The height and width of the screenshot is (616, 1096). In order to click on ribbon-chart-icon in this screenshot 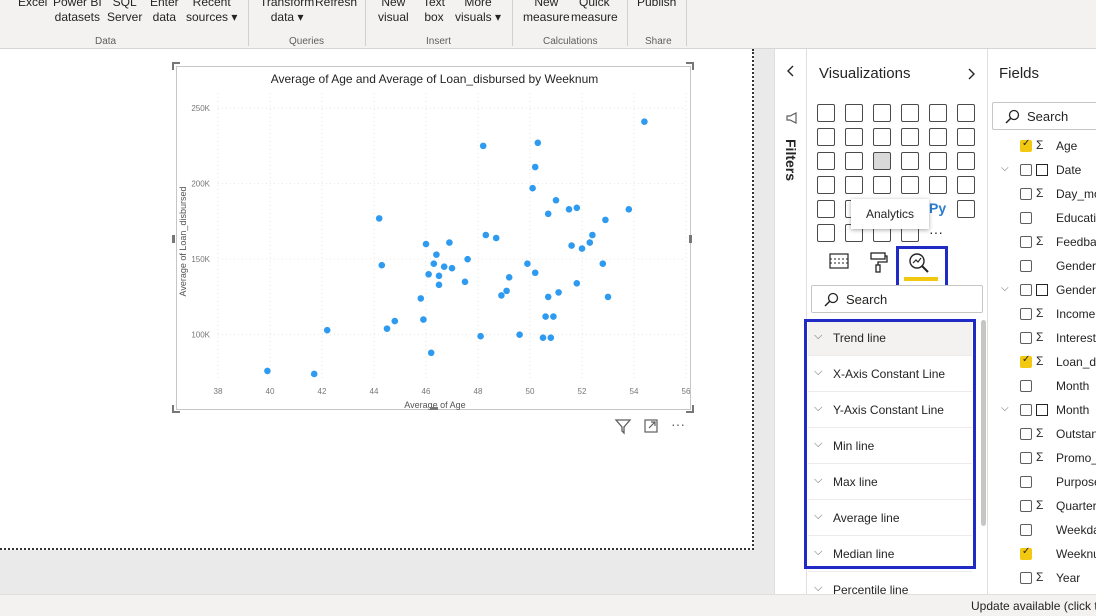, I will do `click(966, 137)`.